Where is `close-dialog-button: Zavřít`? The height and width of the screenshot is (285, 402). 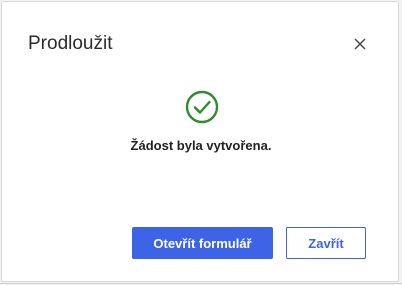 close-dialog-button: Zavřít is located at coordinates (326, 243).